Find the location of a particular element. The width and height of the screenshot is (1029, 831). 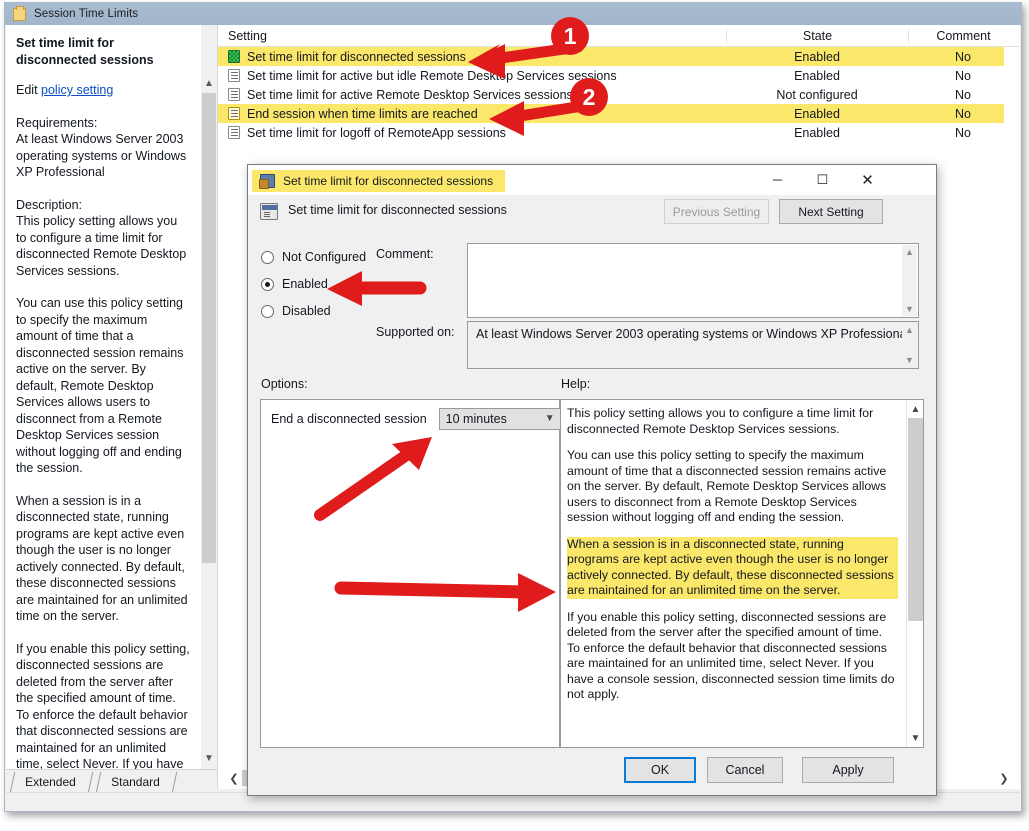

options-label: Options: is located at coordinates (284, 384).